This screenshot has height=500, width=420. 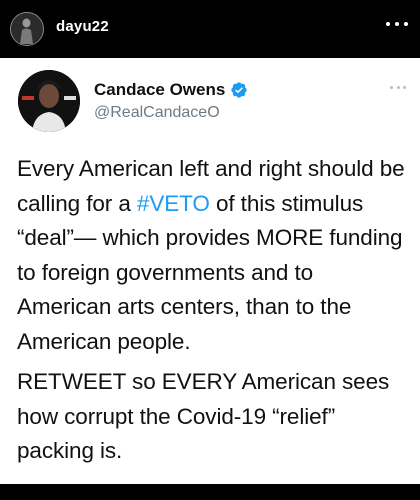 I want to click on tweet-name-row: Candace Owens, so click(x=171, y=90).